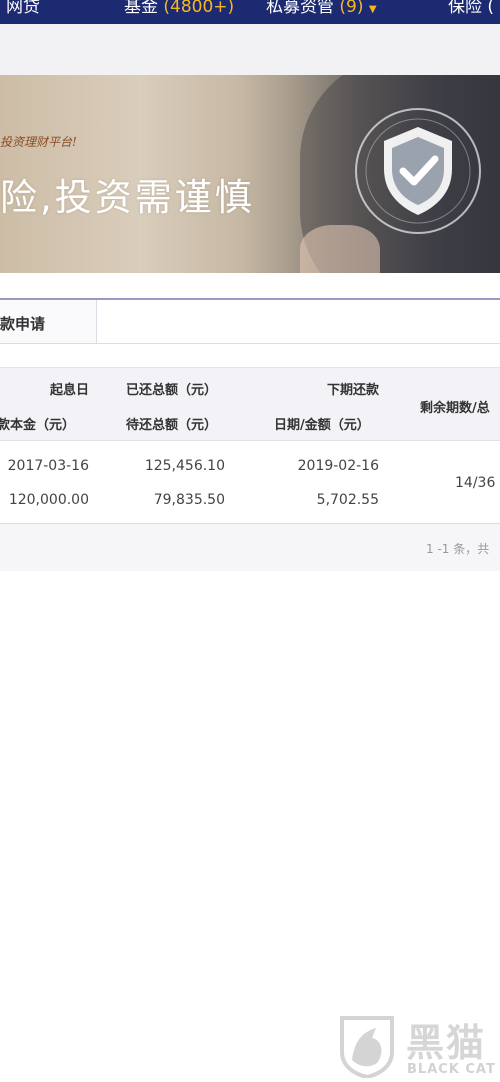 The width and height of the screenshot is (500, 1082). What do you see at coordinates (48, 466) in the screenshot?
I see `cell-start-date: 2017-03-16` at bounding box center [48, 466].